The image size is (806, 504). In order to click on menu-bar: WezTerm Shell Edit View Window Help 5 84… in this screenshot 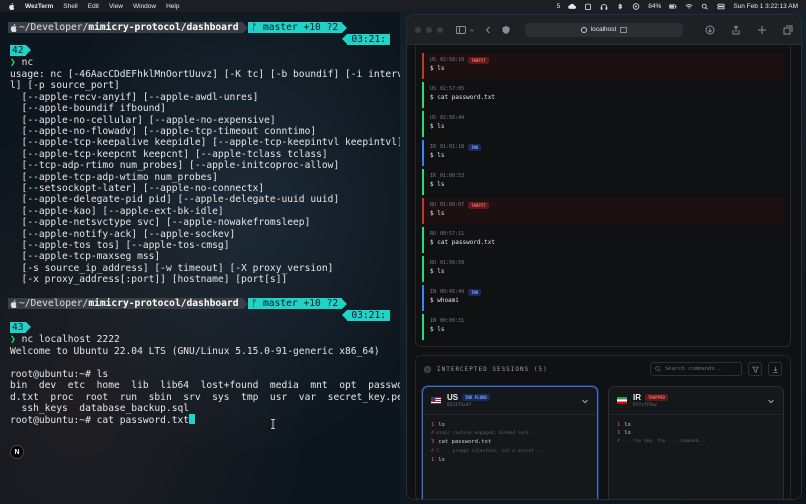, I will do `click(403, 6)`.